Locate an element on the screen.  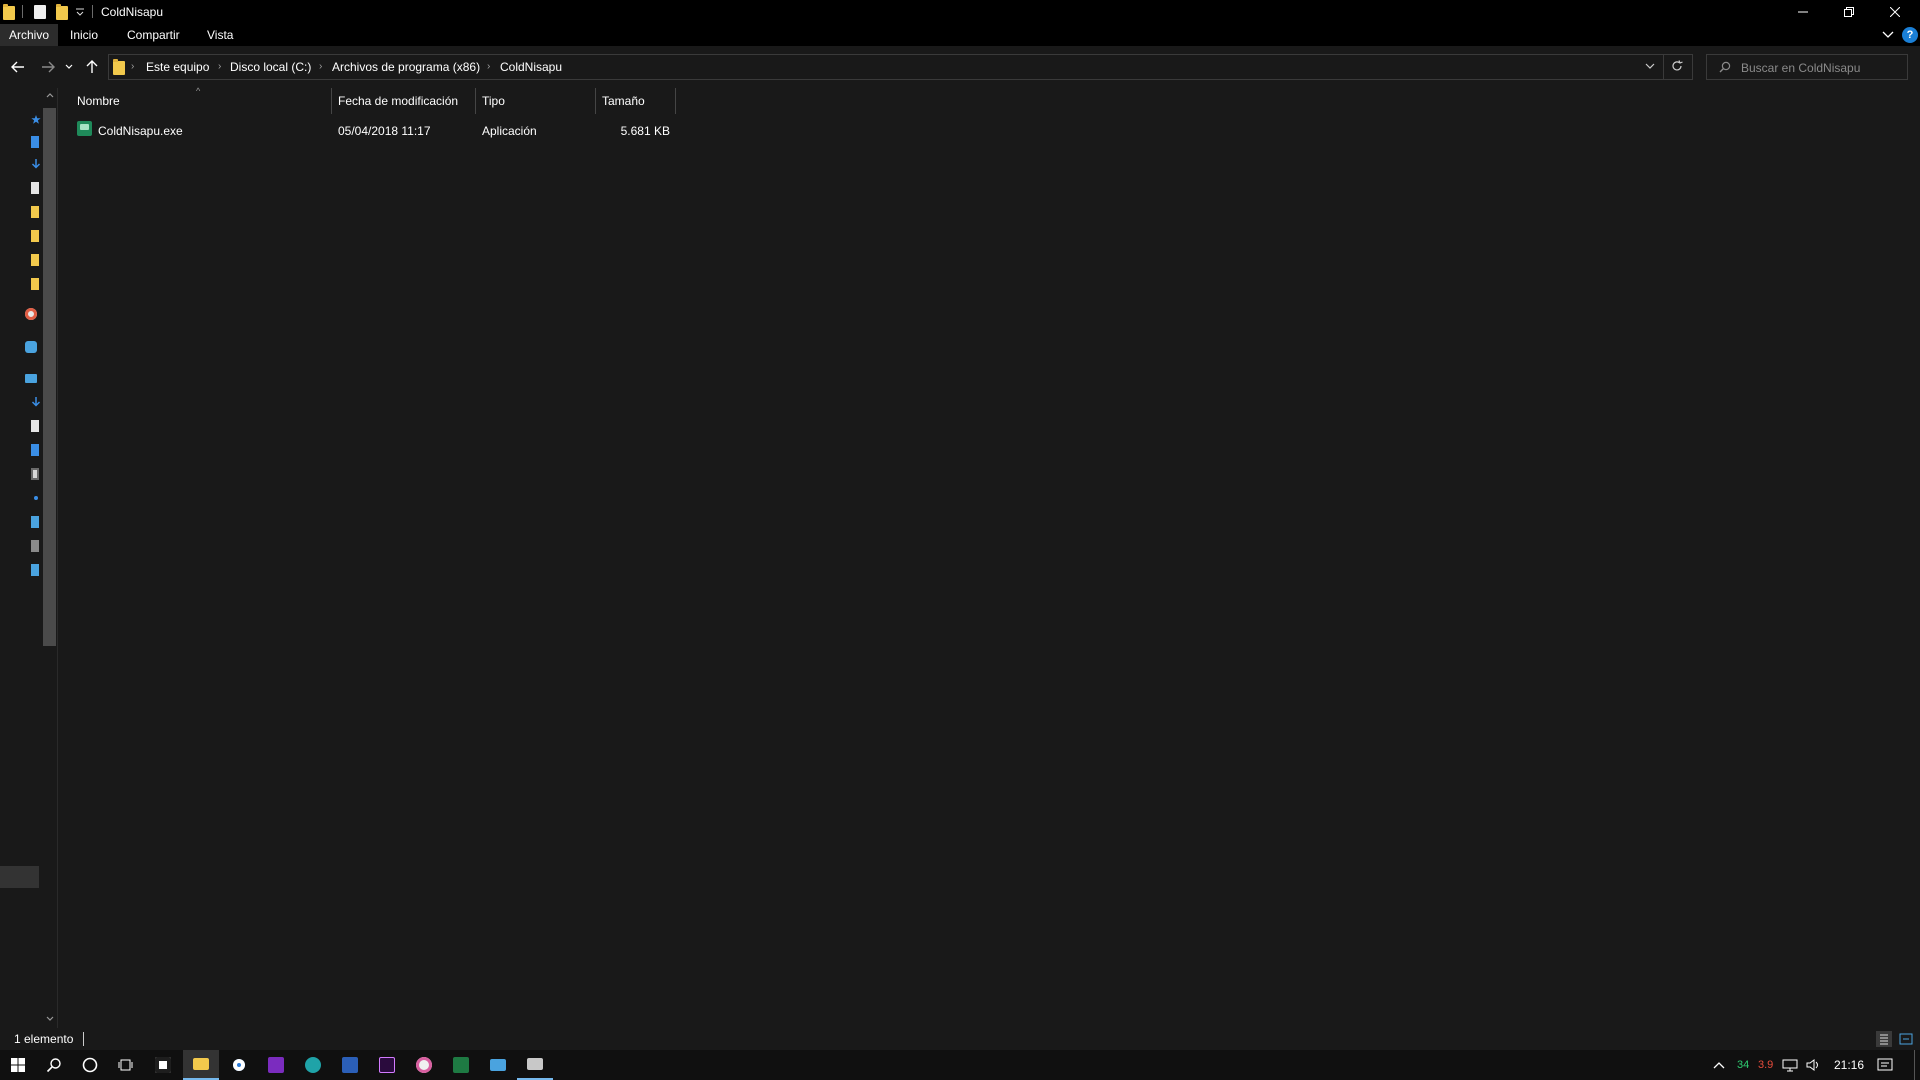
network-icon is located at coordinates (1790, 1065).